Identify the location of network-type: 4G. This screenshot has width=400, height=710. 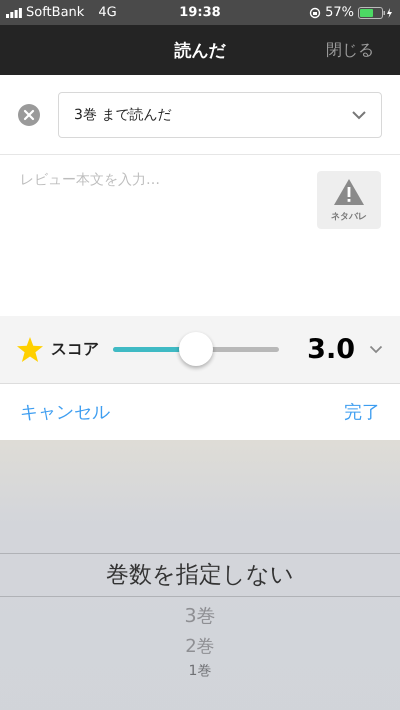
(107, 12).